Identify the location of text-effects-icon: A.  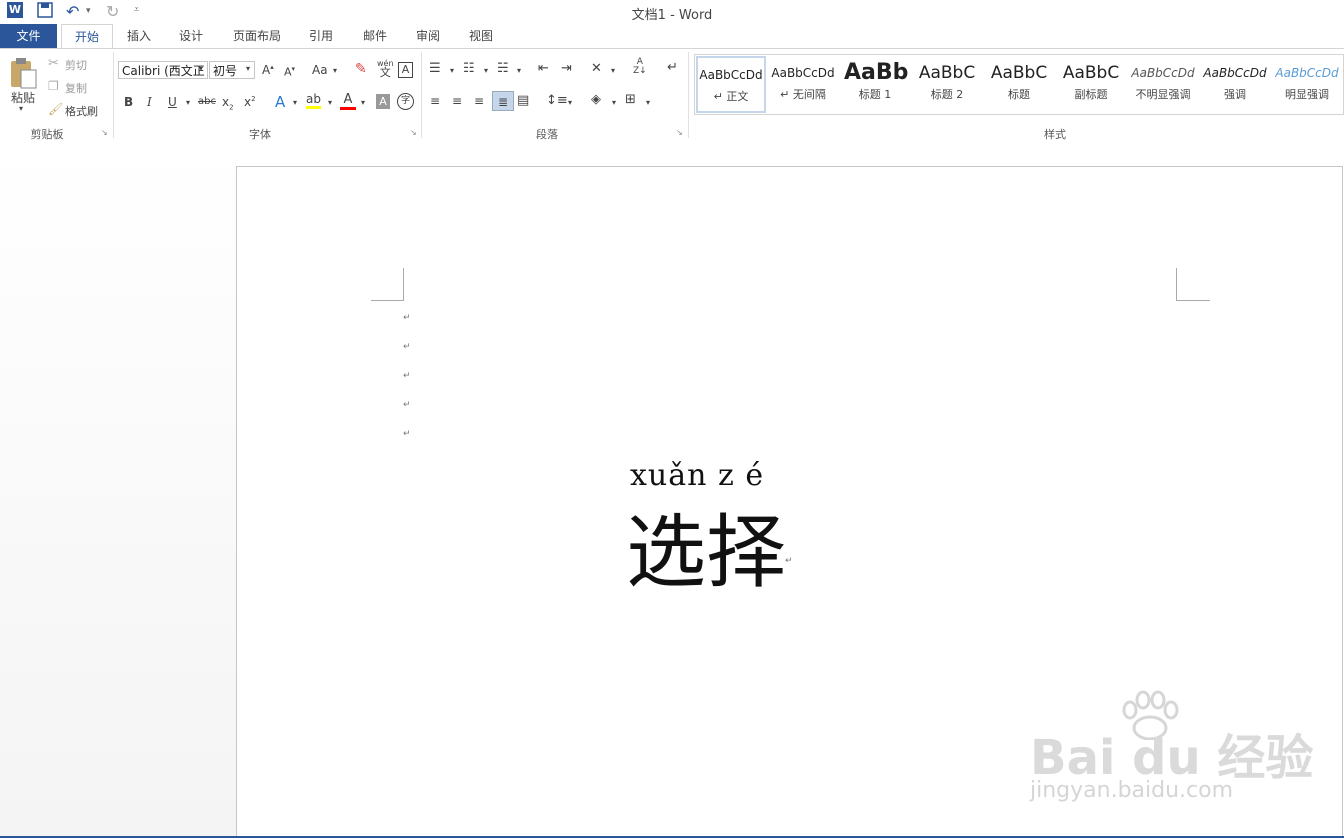
(280, 102).